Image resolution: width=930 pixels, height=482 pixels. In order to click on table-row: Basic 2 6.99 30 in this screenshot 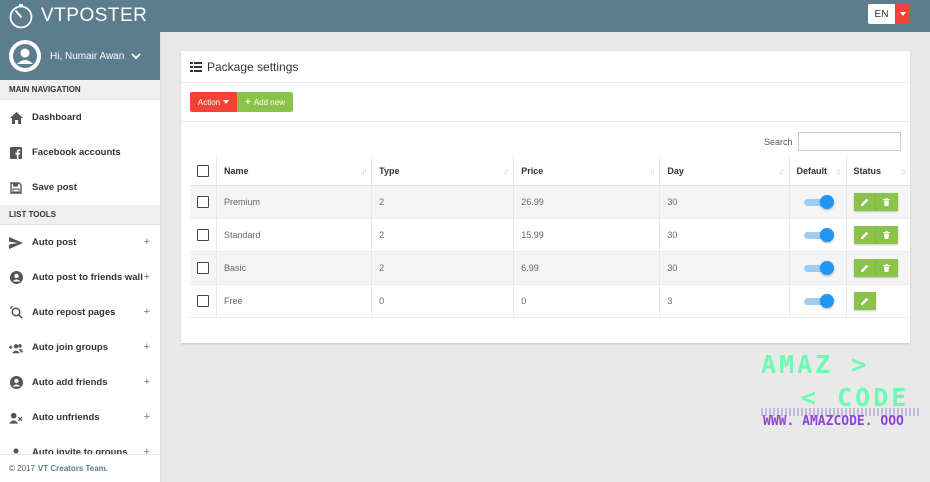, I will do `click(550, 268)`.